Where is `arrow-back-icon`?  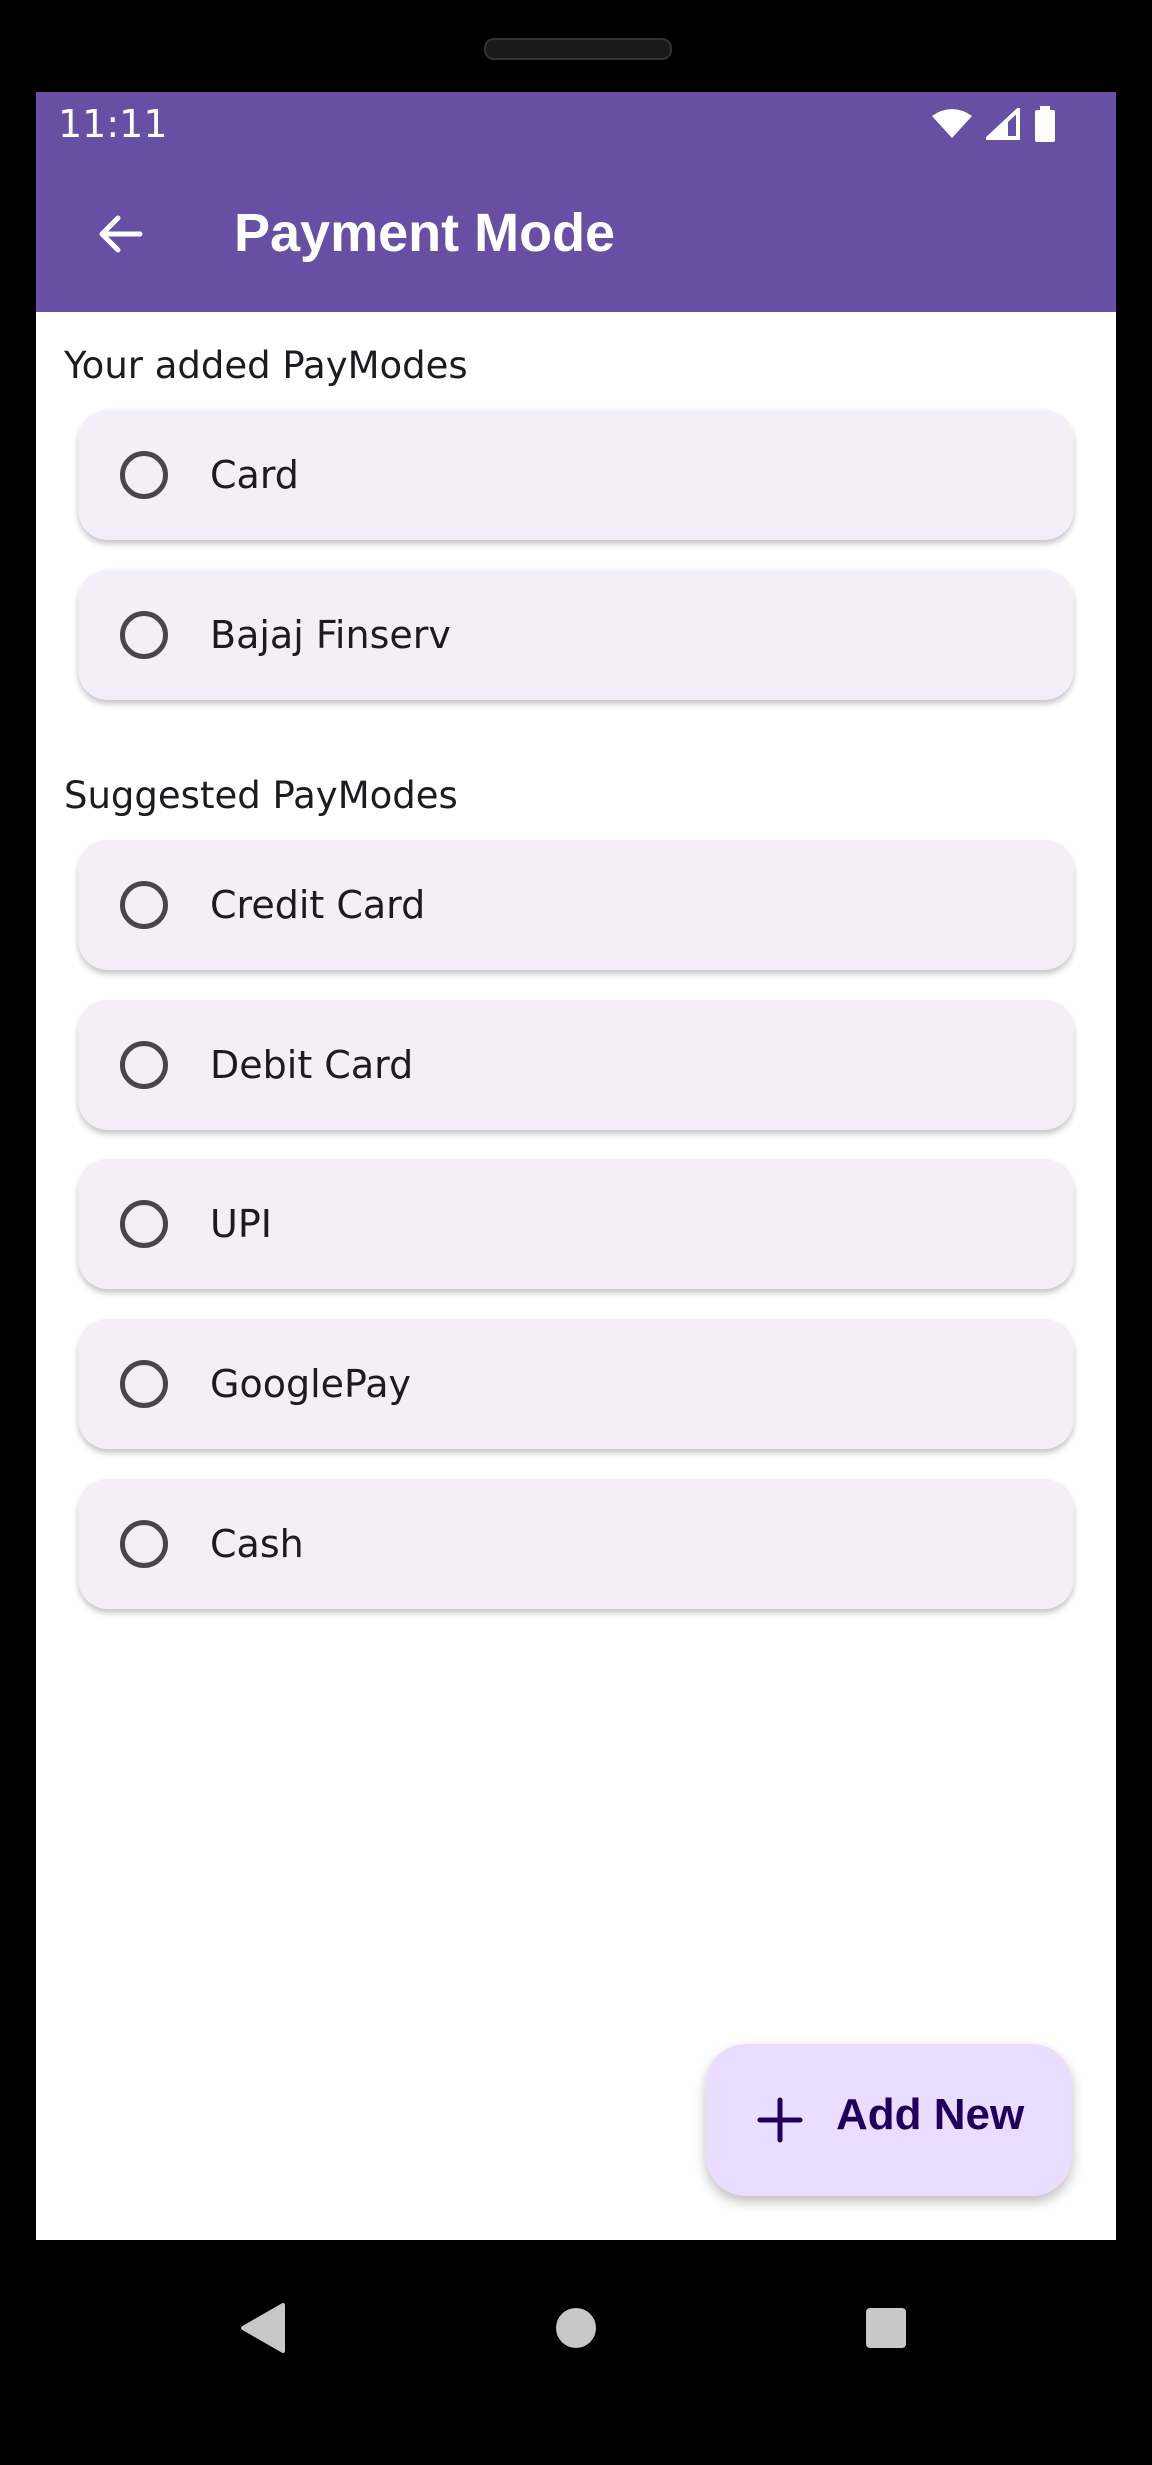 arrow-back-icon is located at coordinates (120, 236).